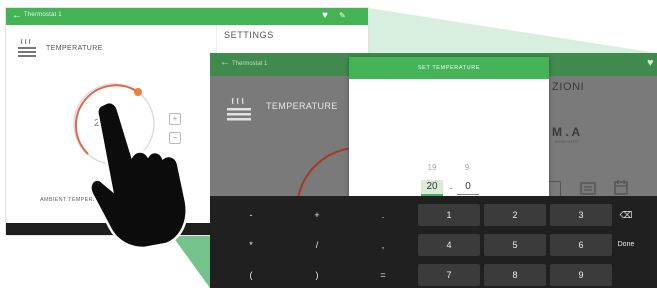  I want to click on key-close-paren: ), so click(317, 275).